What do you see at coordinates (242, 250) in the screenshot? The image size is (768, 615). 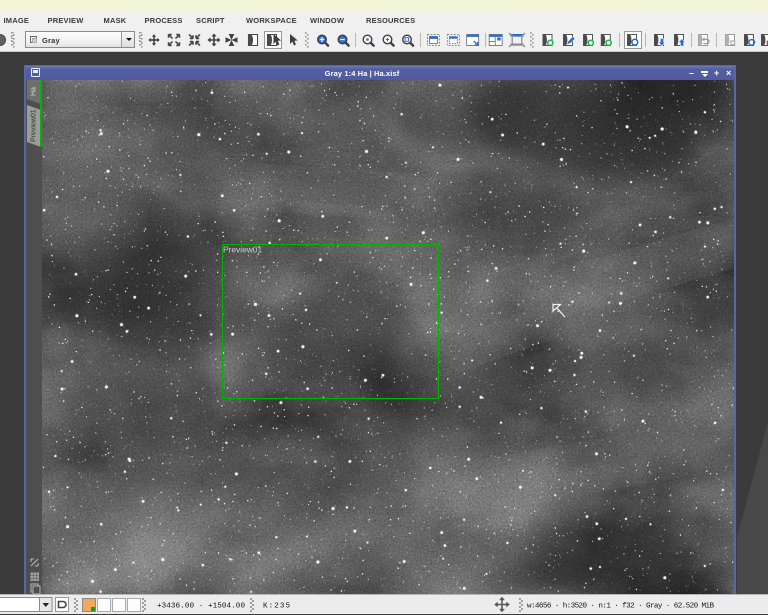 I see `svg-text: Preview01` at bounding box center [242, 250].